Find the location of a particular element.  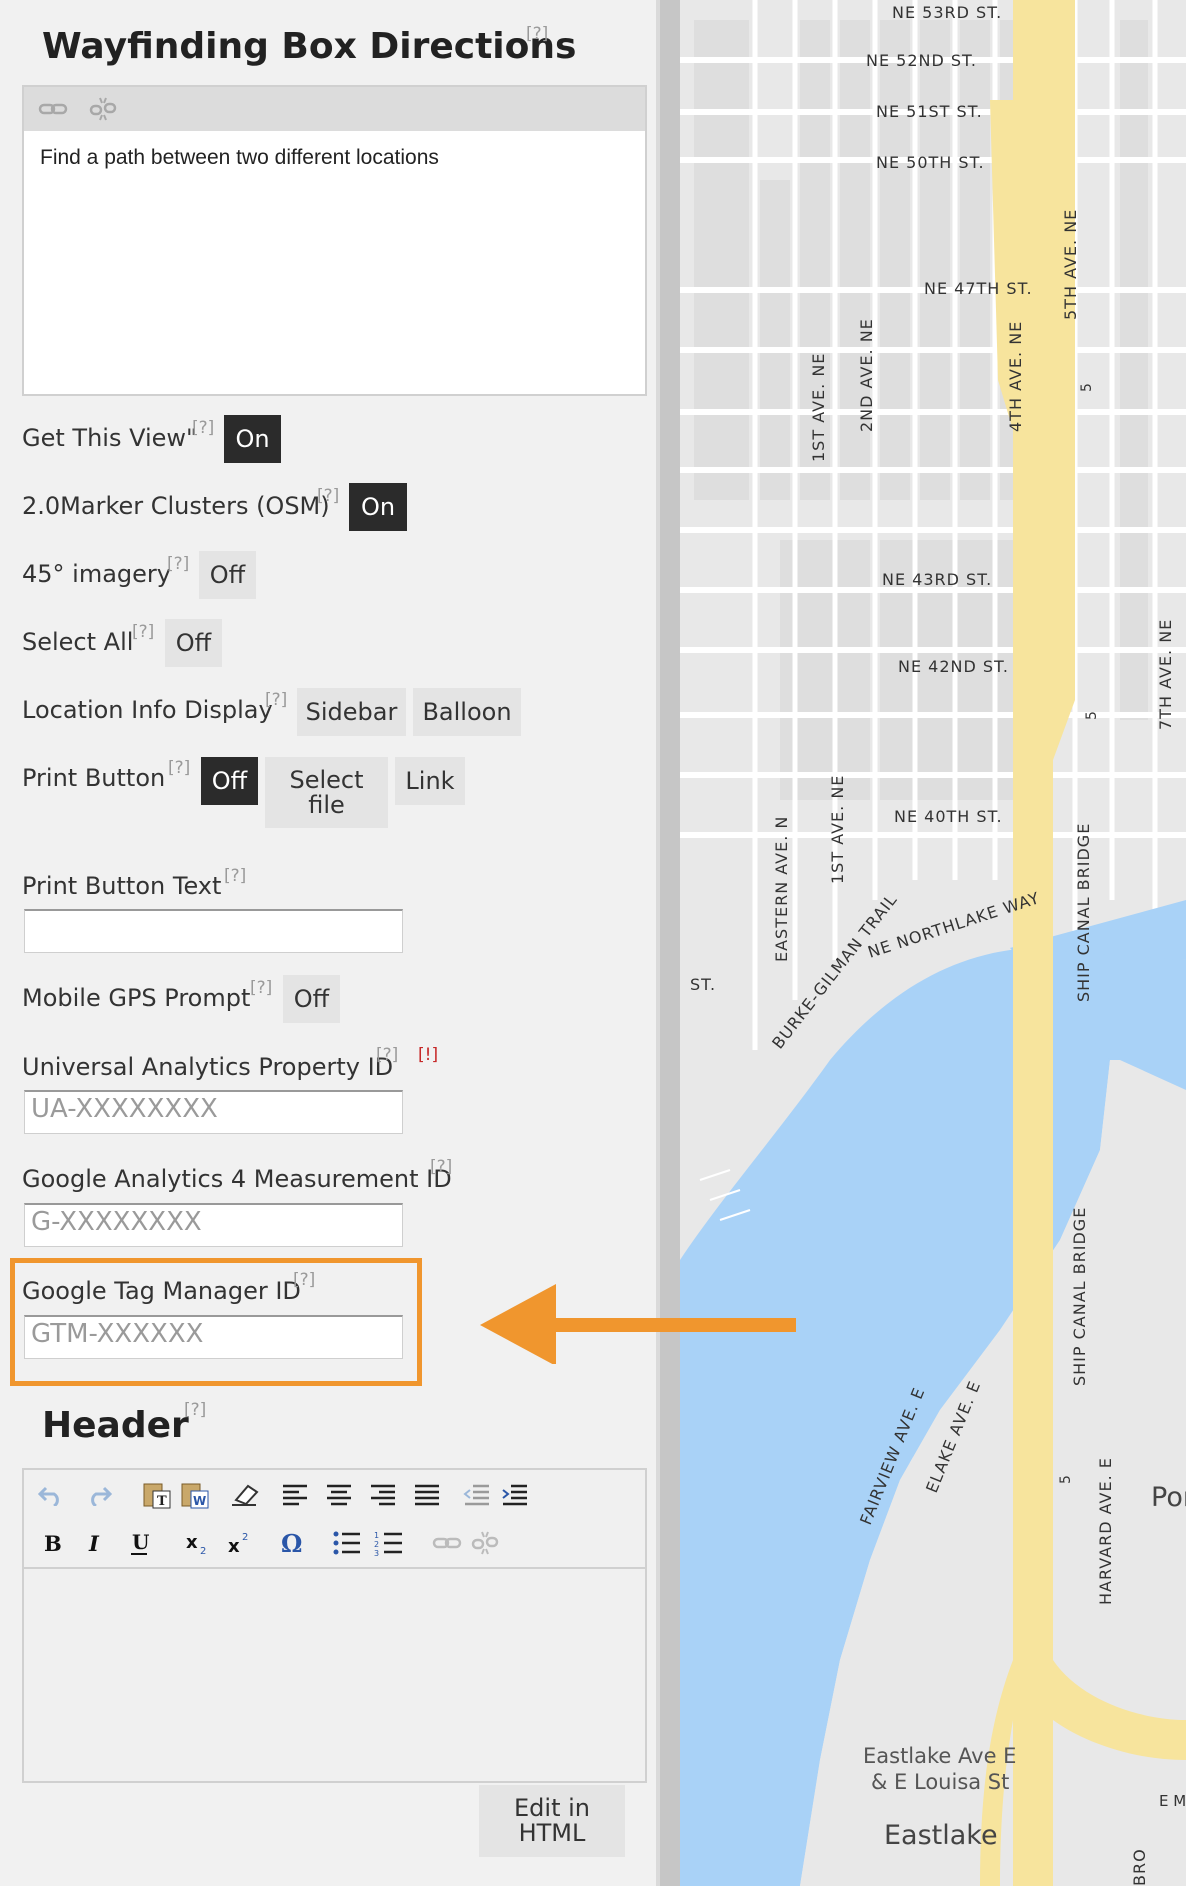

align-justify-icon is located at coordinates (427, 1495).